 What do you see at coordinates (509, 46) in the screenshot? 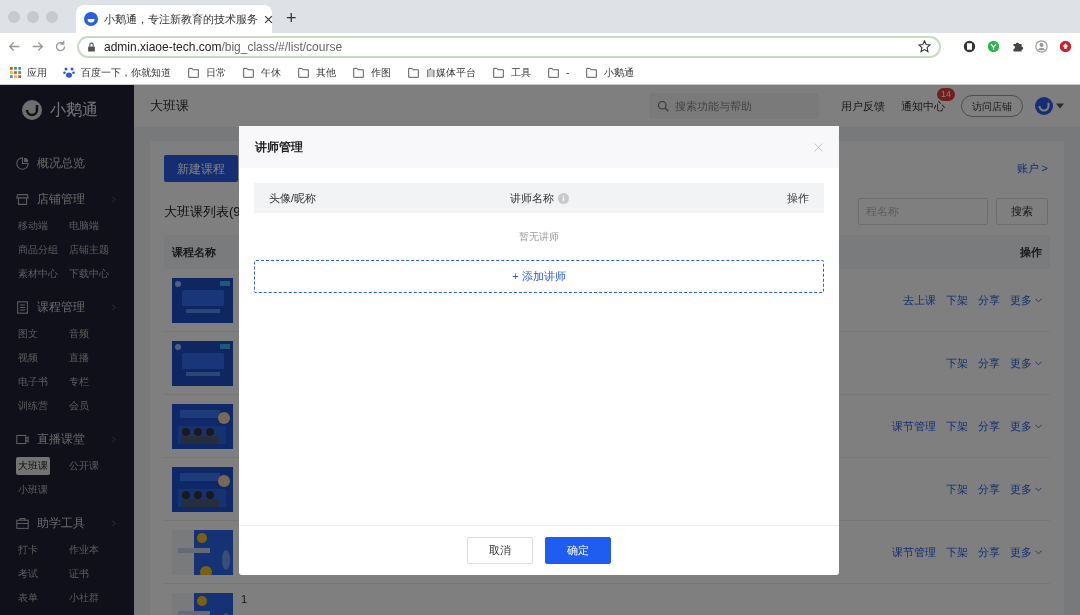
I see `address-bar: admin.xiaoe-tech.com/big_class/#/list/course` at bounding box center [509, 46].